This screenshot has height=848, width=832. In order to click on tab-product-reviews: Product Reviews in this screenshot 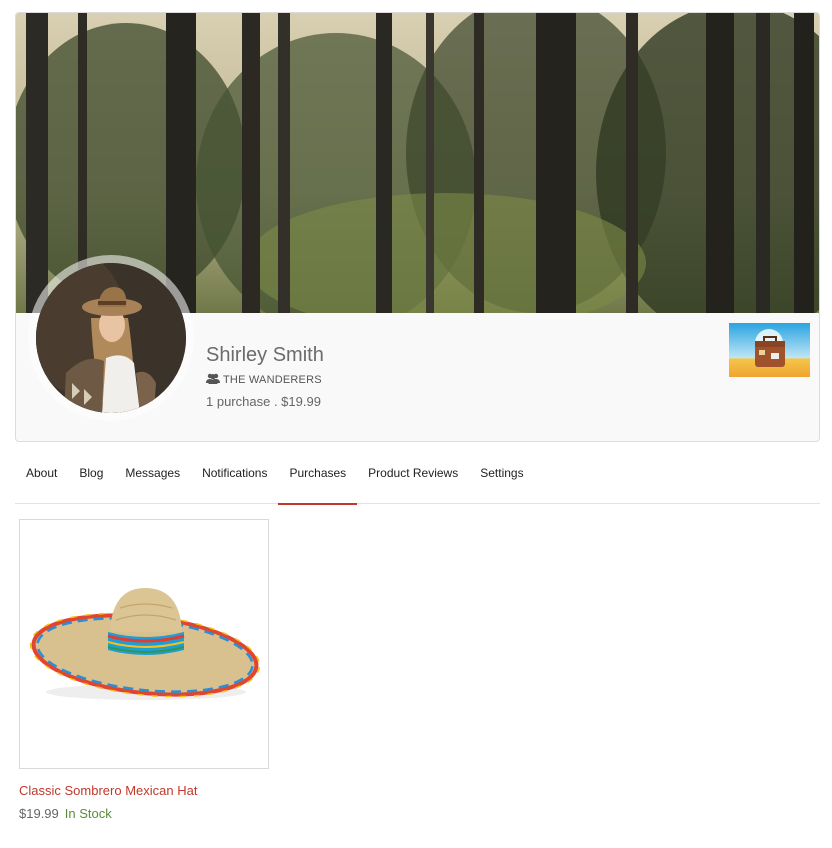, I will do `click(413, 478)`.